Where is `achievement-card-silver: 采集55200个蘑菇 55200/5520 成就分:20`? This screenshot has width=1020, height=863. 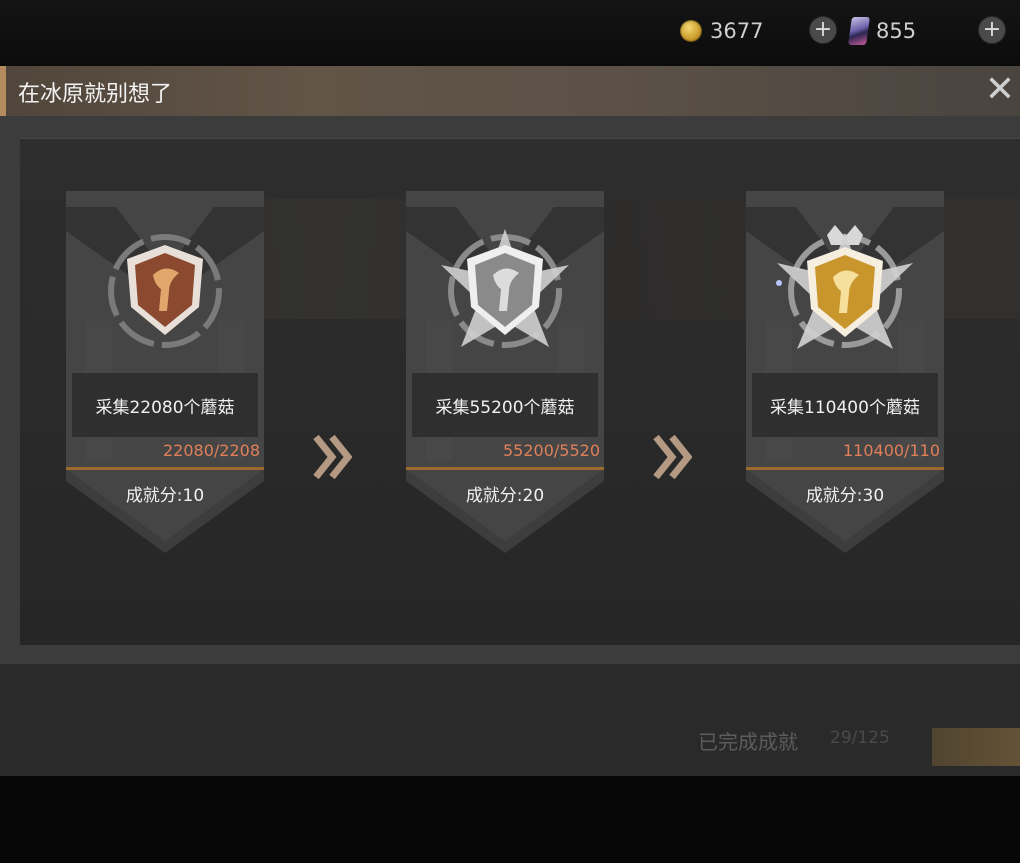 achievement-card-silver: 采集55200个蘑菇 55200/5520 成就分:20 is located at coordinates (505, 373).